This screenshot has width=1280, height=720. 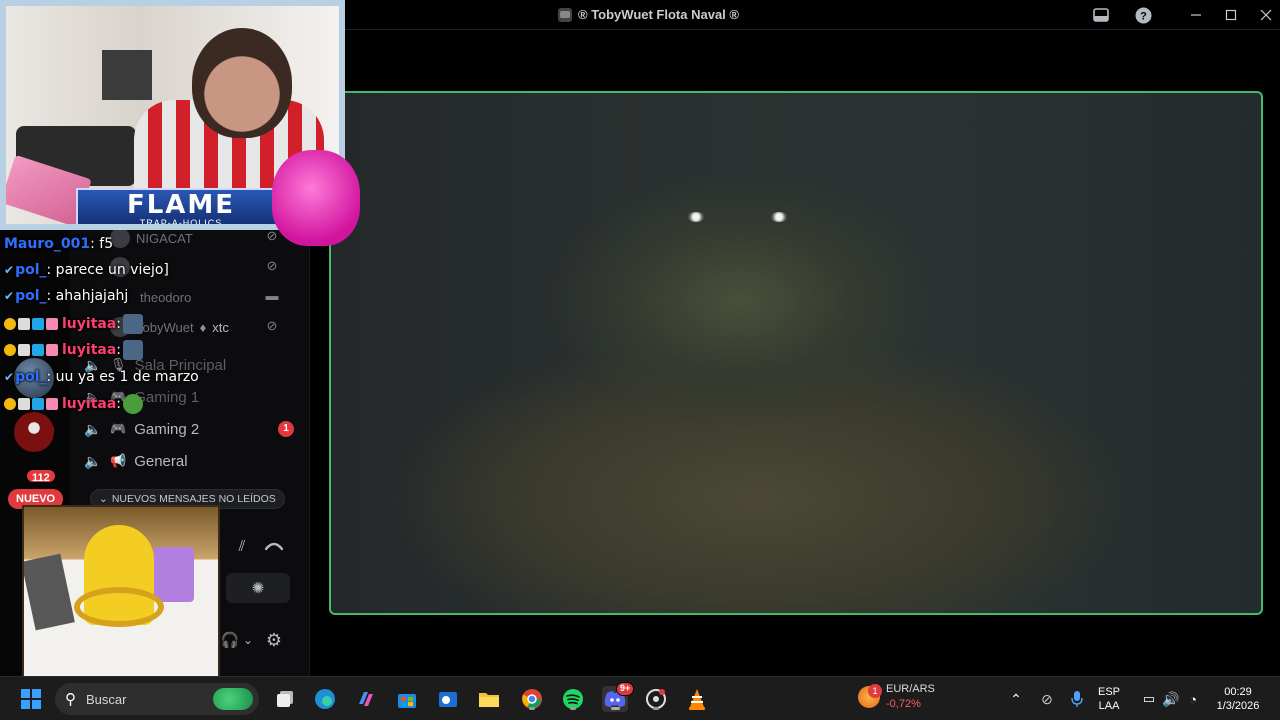 I want to click on chat-username: Mauro_001, so click(x=47, y=244).